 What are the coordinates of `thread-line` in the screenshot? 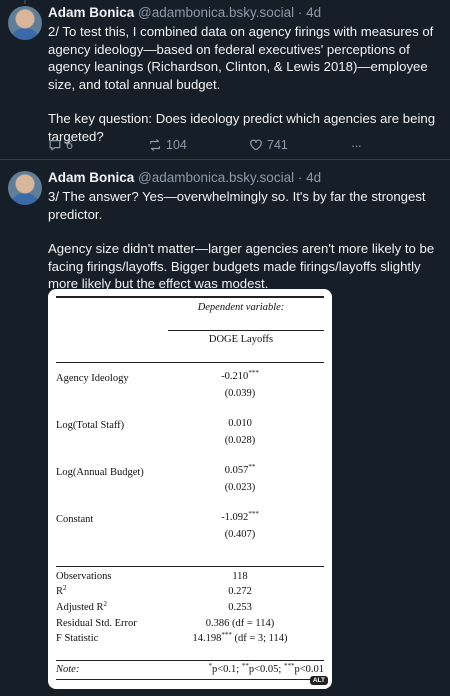 It's located at (25, 2).